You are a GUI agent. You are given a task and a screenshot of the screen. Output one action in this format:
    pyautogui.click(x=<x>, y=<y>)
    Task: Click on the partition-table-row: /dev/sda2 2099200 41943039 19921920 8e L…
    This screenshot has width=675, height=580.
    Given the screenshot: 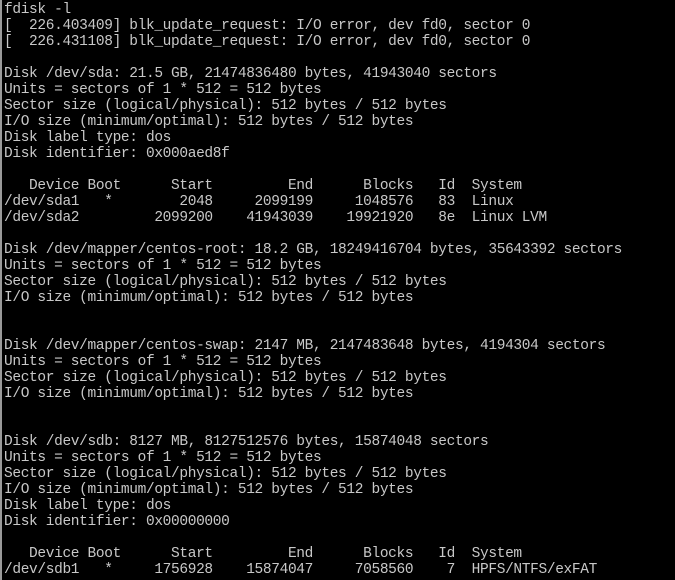 What is the action you would take?
    pyautogui.click(x=275, y=218)
    